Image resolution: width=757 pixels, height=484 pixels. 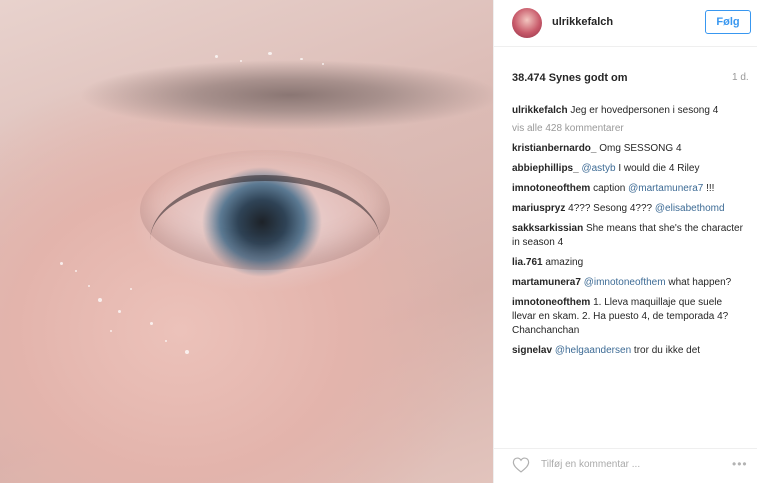 I want to click on comment-text: amazing, so click(x=564, y=262).